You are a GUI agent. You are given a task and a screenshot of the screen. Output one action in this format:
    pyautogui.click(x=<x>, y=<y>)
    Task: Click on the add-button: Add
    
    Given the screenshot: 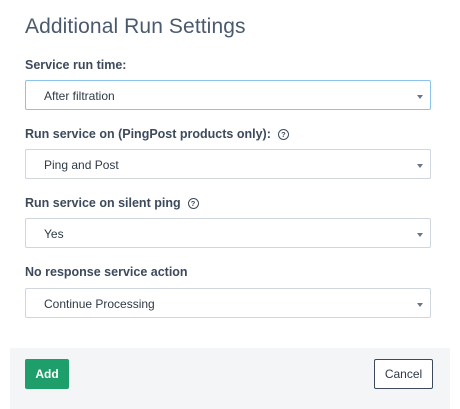 What is the action you would take?
    pyautogui.click(x=47, y=374)
    